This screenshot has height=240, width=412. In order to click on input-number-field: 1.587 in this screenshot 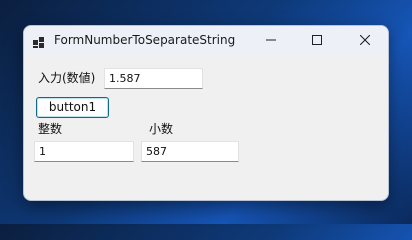, I will do `click(153, 78)`.